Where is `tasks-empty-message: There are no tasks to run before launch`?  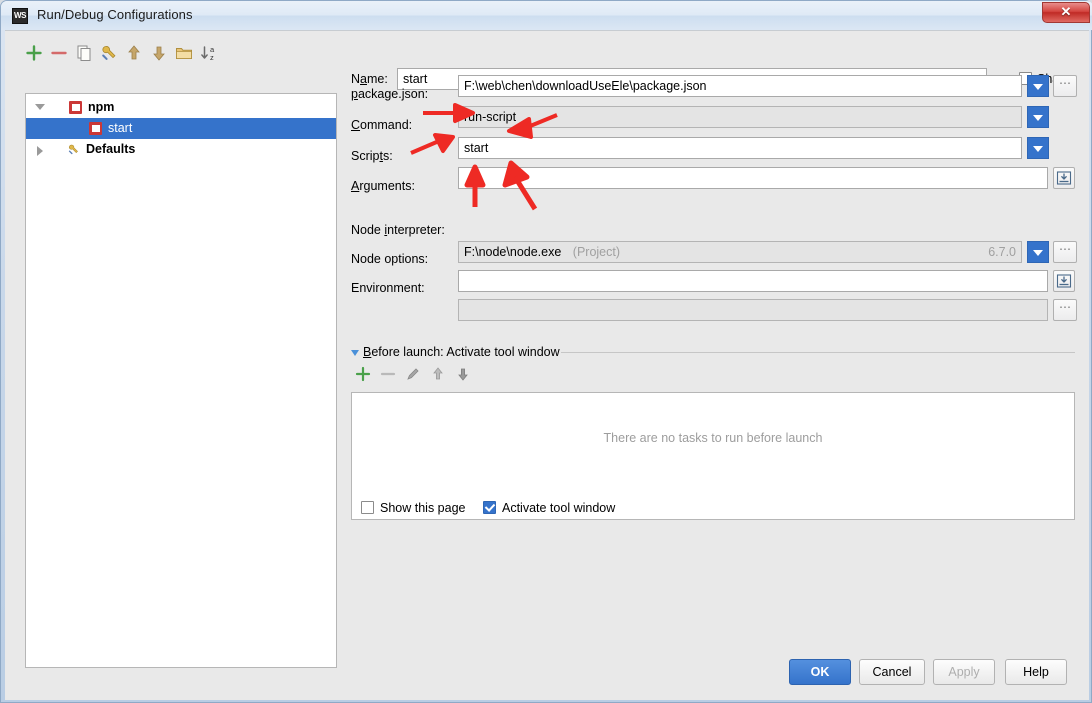 tasks-empty-message: There are no tasks to run before launch is located at coordinates (713, 438).